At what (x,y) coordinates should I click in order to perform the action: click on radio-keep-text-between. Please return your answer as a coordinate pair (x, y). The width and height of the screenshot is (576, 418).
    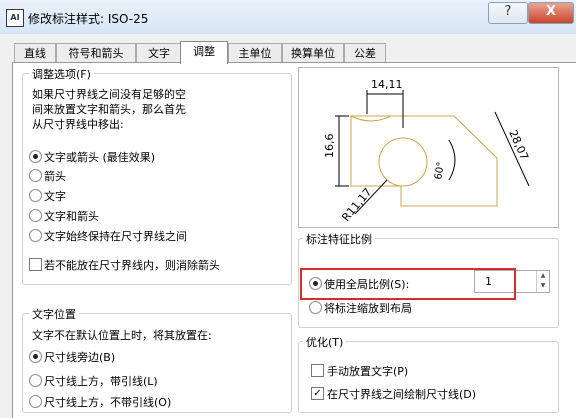
    Looking at the image, I should click on (35, 235).